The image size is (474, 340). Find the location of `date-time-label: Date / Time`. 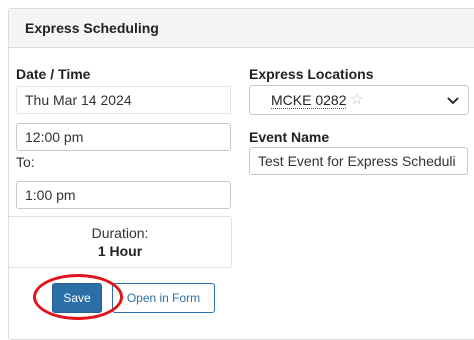

date-time-label: Date / Time is located at coordinates (53, 74).